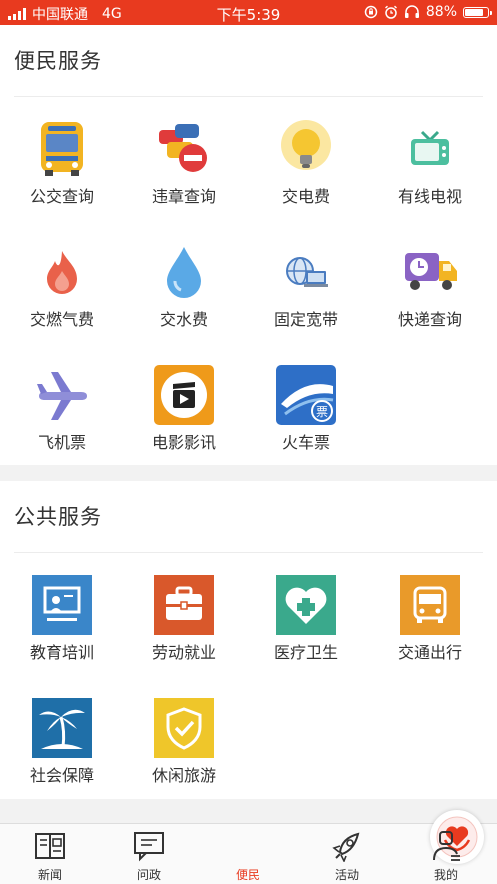 This screenshot has width=497, height=884. I want to click on service-bus-query: 公交查询, so click(62, 162).